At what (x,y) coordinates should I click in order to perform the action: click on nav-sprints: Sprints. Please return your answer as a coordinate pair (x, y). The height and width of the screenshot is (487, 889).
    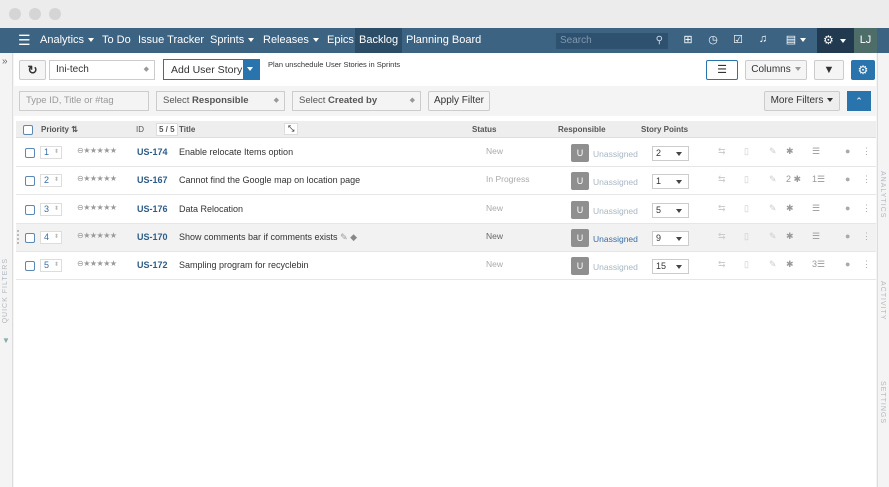
    Looking at the image, I should click on (232, 40).